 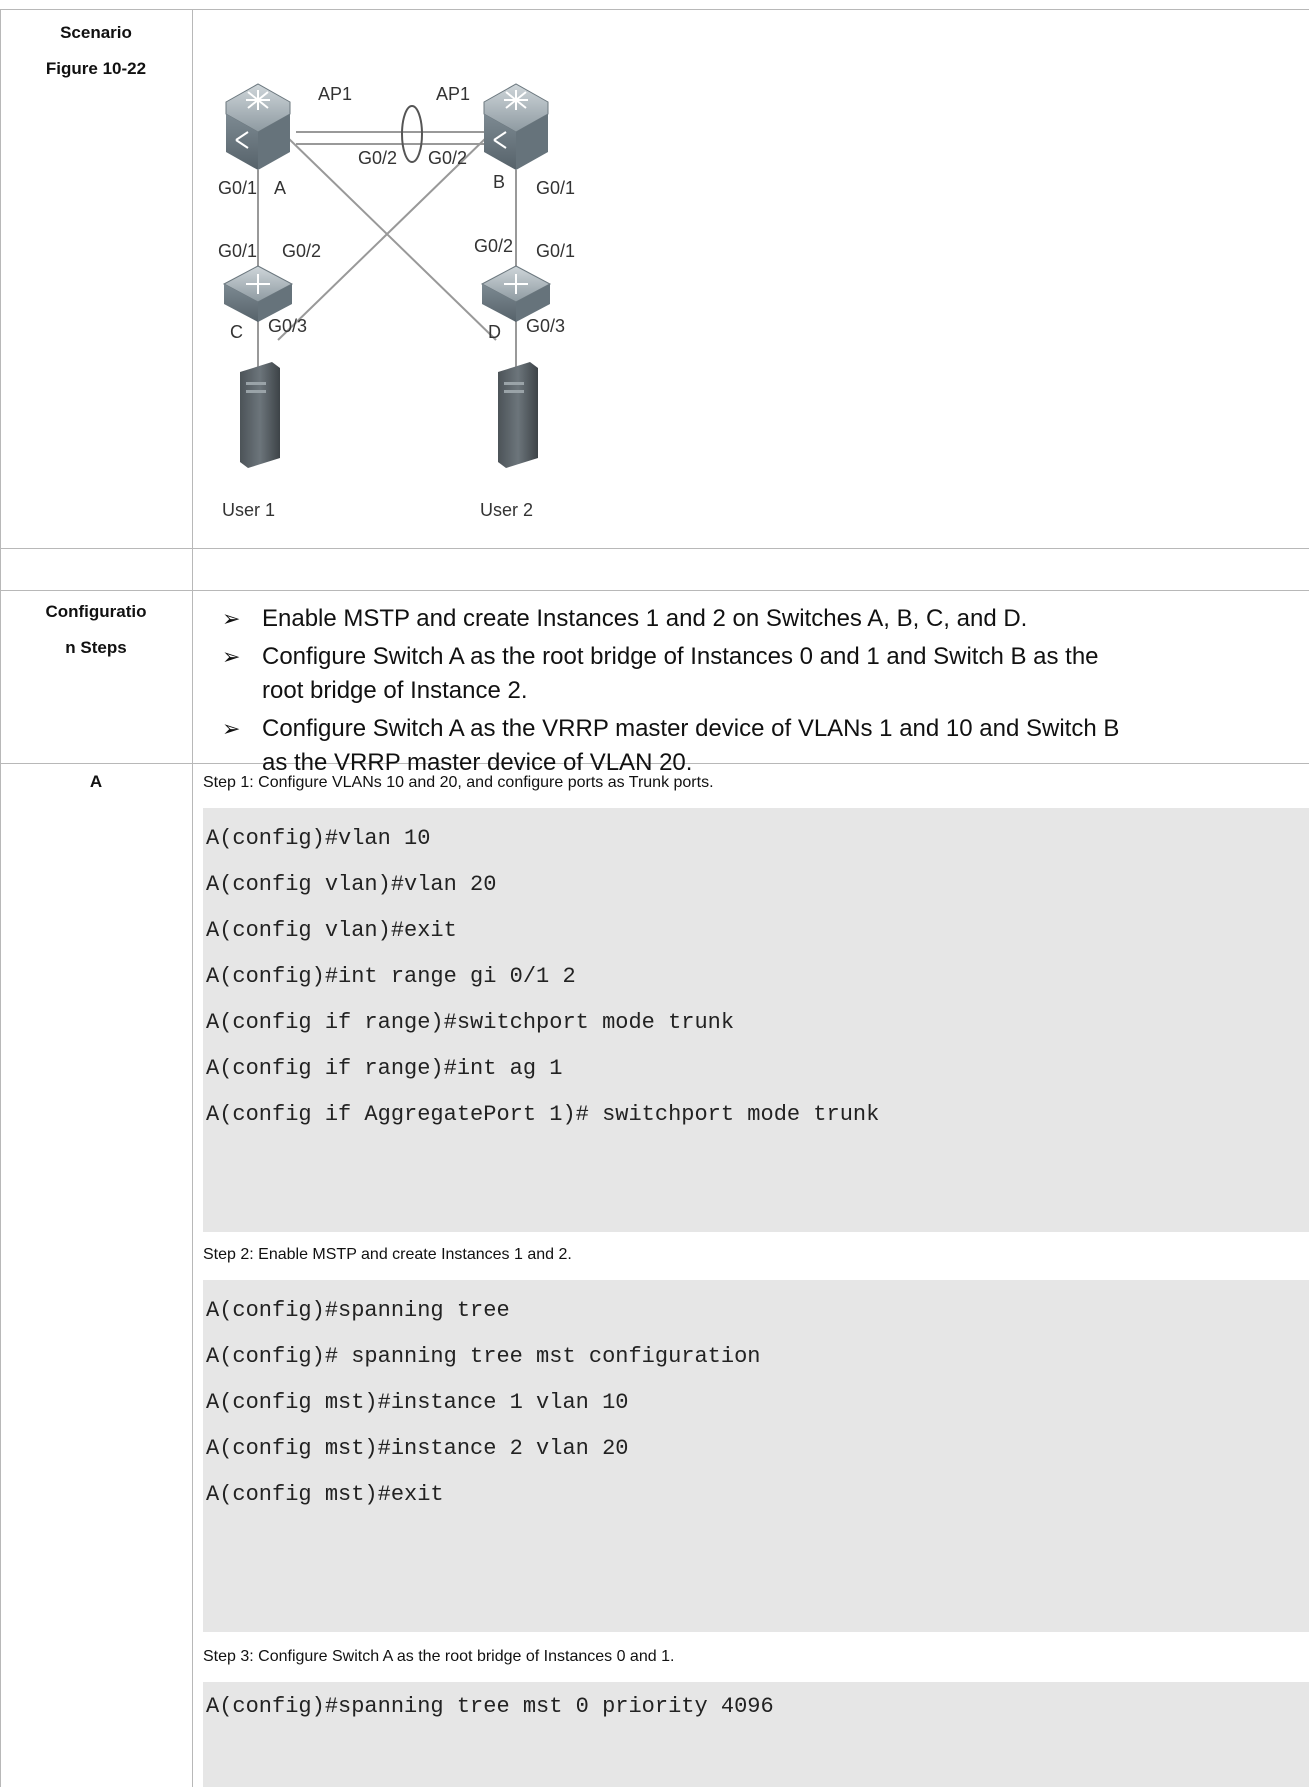 I want to click on scenario-label-line1: Scenario, so click(x=96, y=32).